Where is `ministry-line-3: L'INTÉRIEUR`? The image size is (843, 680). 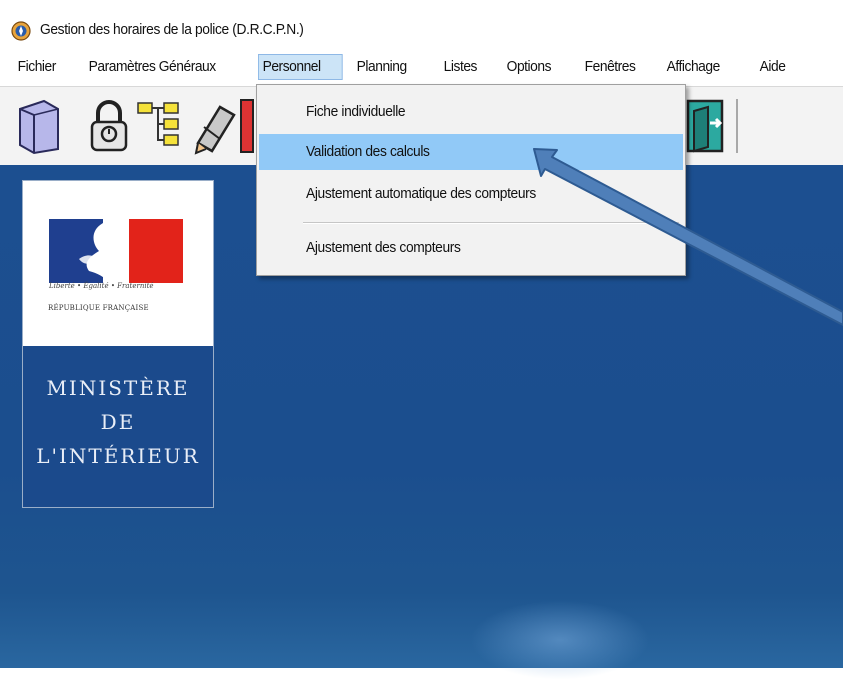 ministry-line-3: L'INTÉRIEUR is located at coordinates (118, 456).